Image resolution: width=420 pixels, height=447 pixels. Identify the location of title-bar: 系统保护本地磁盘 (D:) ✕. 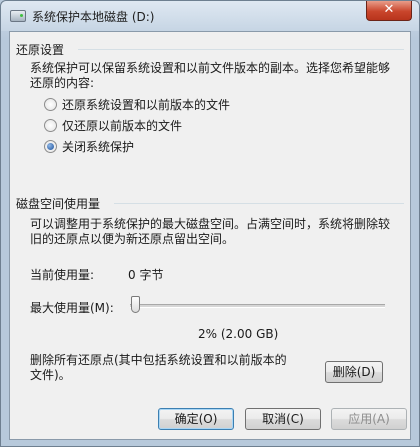
(210, 16).